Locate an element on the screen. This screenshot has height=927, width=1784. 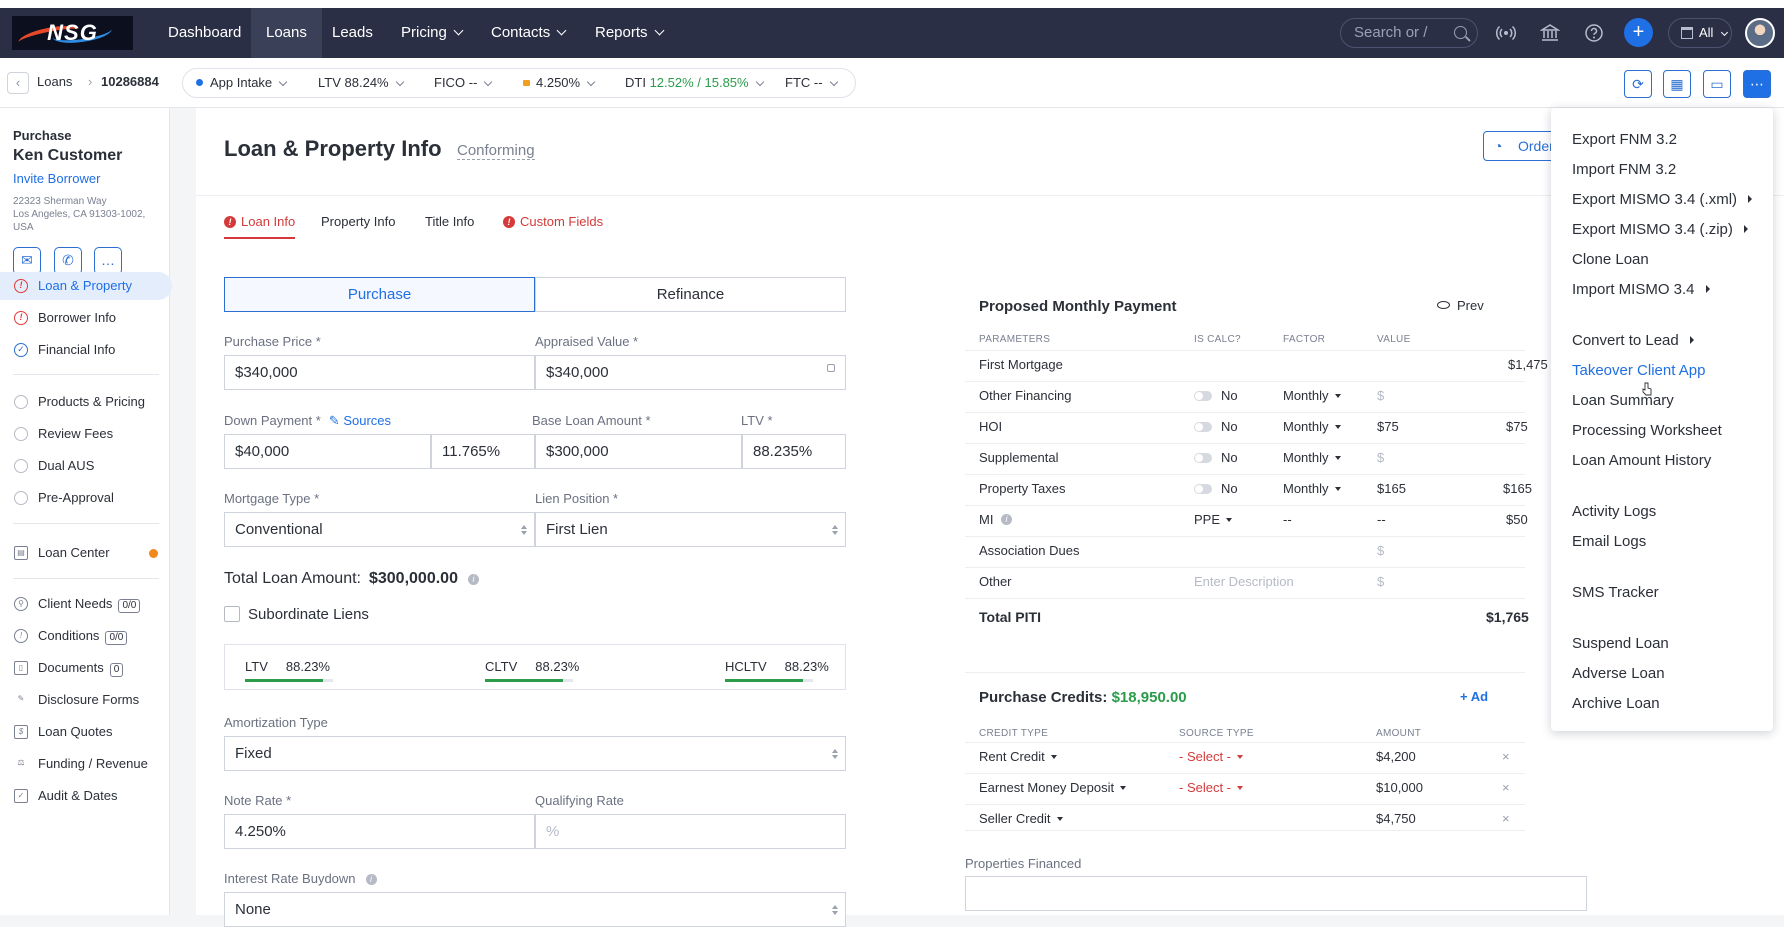
global-search-input: Search or / is located at coordinates (1409, 33).